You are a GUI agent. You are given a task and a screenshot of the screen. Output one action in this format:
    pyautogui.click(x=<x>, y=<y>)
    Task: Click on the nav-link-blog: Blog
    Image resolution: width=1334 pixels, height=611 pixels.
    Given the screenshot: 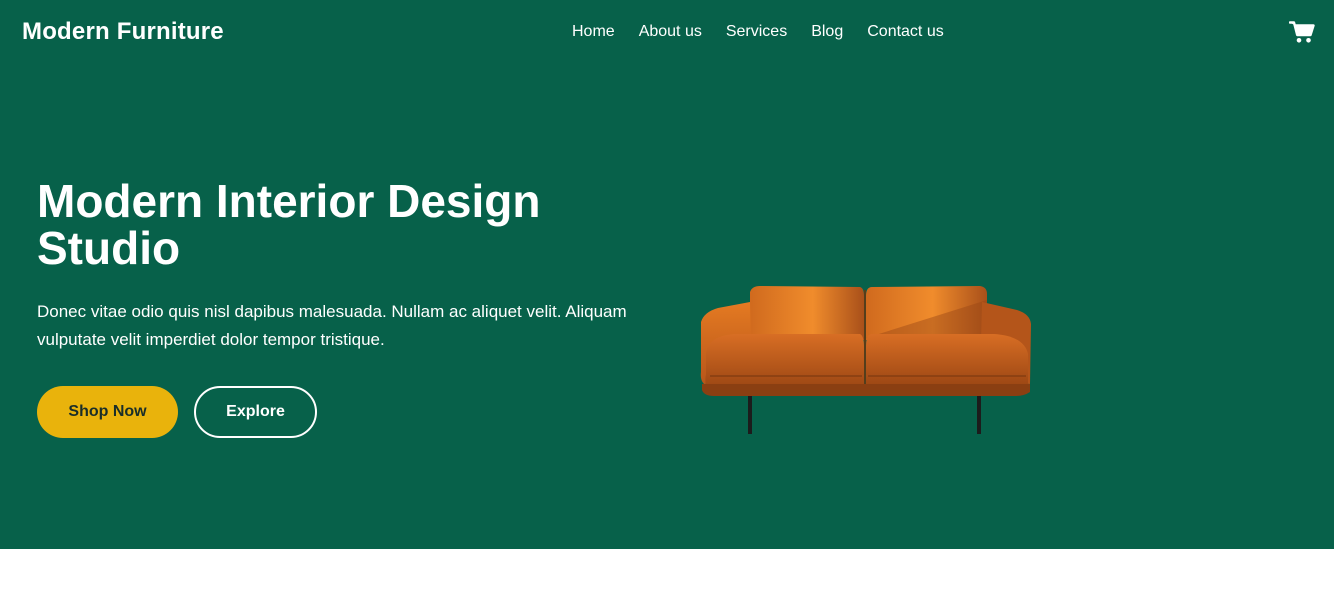 What is the action you would take?
    pyautogui.click(x=827, y=32)
    